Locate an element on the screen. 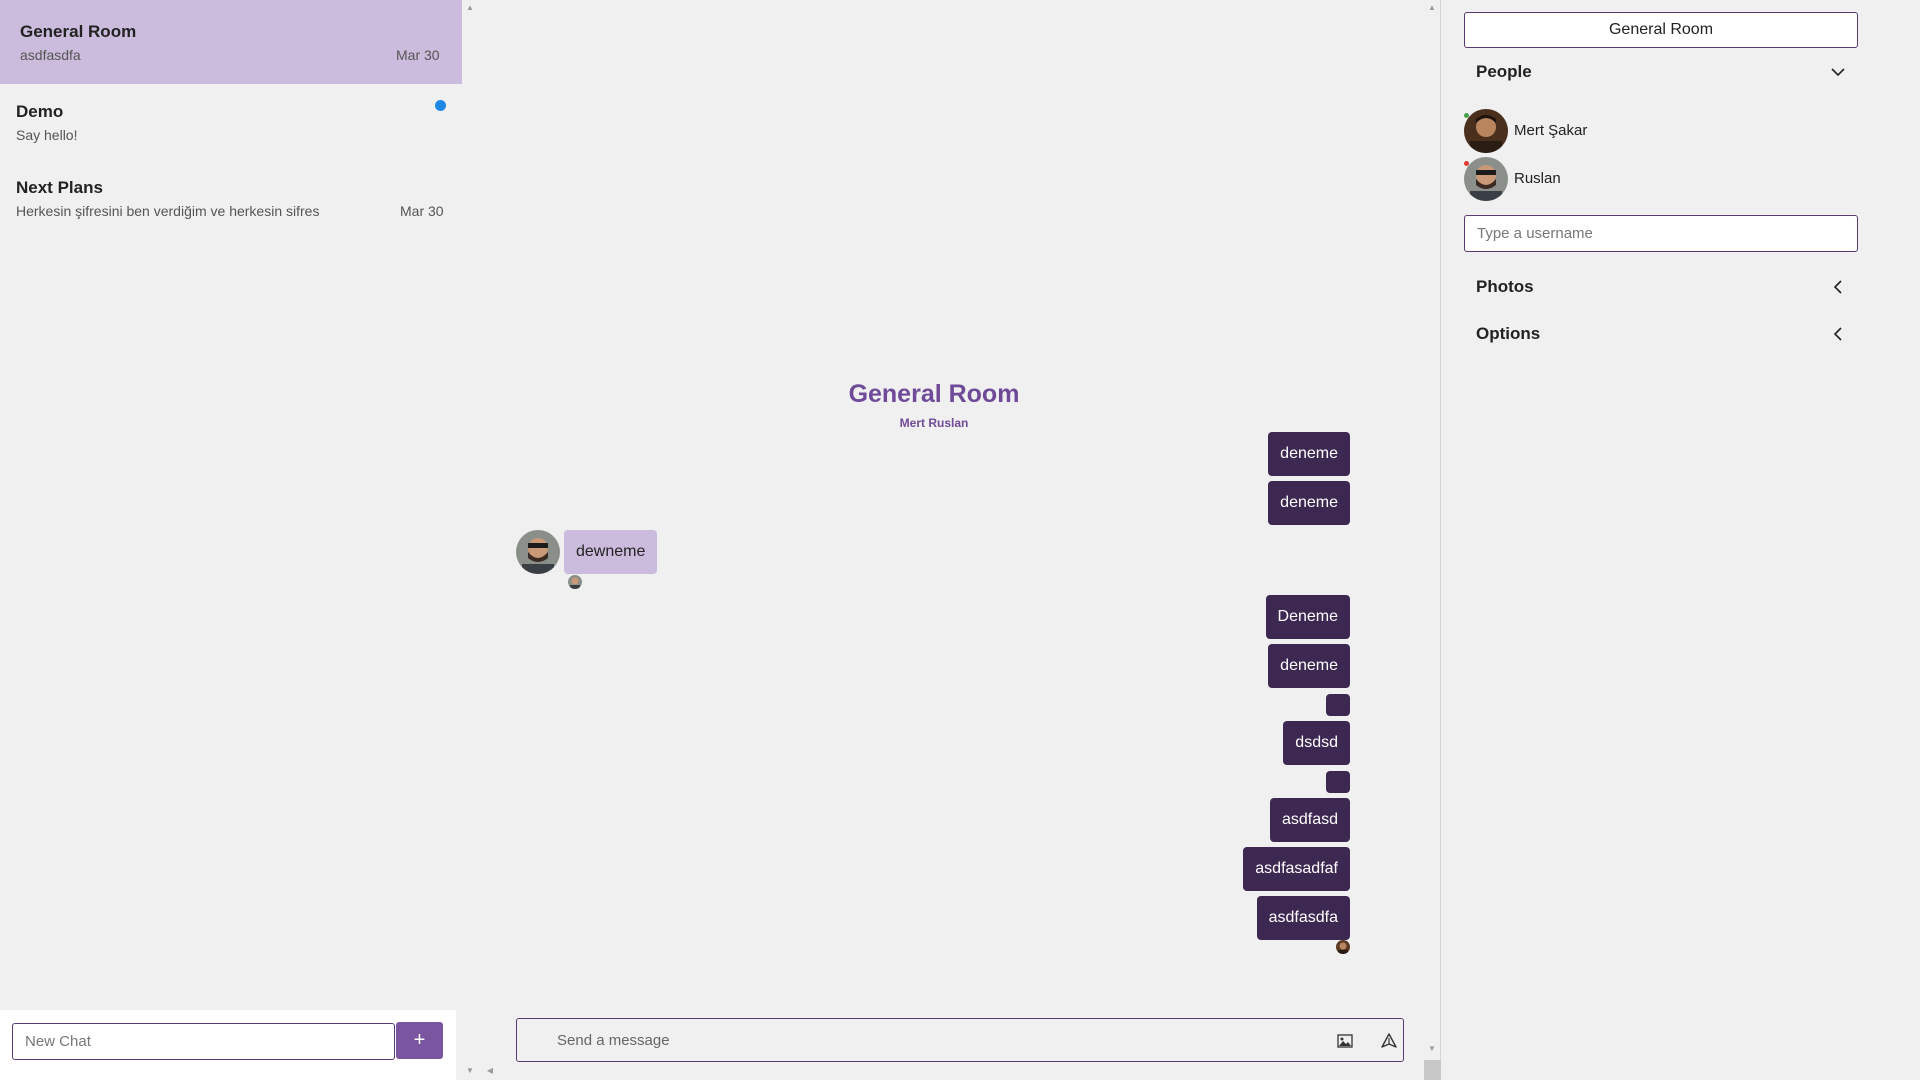 This screenshot has height=1080, width=1920. message-bubble-mine: asdfasadfaf is located at coordinates (1296, 869).